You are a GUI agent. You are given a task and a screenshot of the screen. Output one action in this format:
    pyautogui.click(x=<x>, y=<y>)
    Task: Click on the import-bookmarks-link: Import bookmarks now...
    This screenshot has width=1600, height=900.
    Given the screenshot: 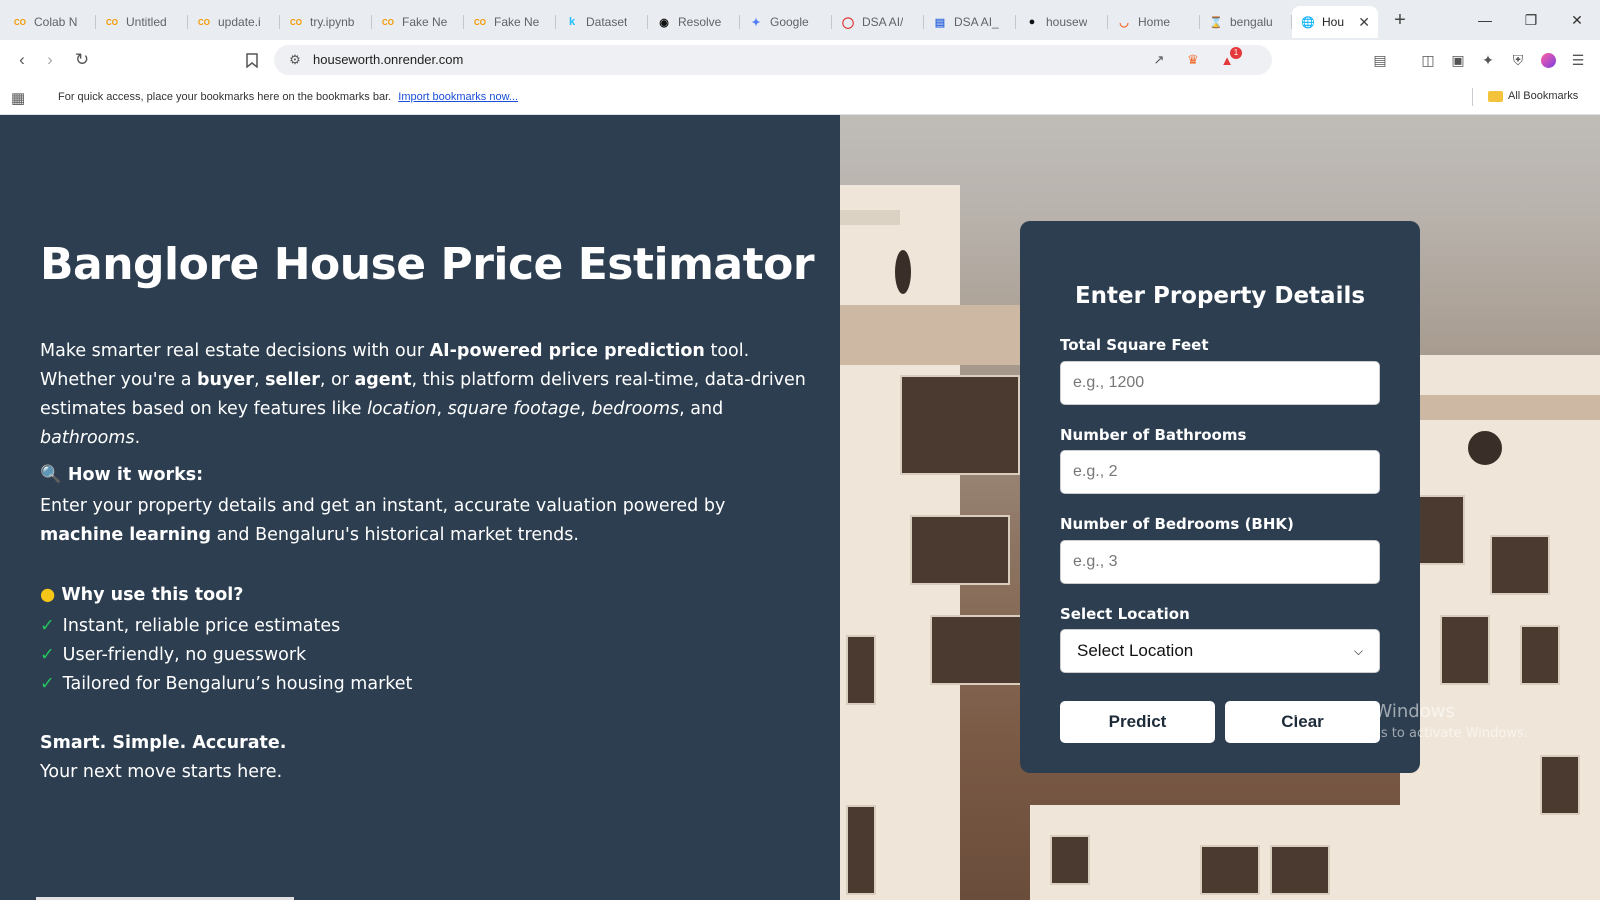 What is the action you would take?
    pyautogui.click(x=458, y=97)
    